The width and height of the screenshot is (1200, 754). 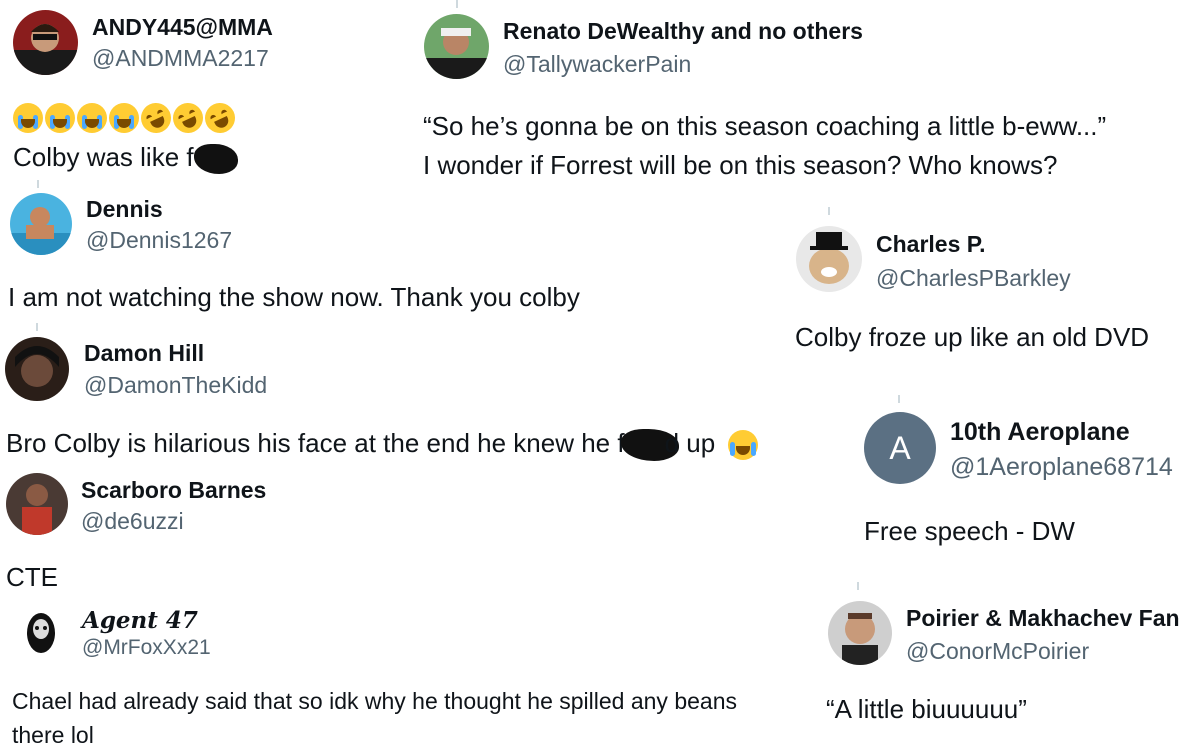 What do you see at coordinates (690, 443) in the screenshot?
I see `tweet-text-suffix: d up` at bounding box center [690, 443].